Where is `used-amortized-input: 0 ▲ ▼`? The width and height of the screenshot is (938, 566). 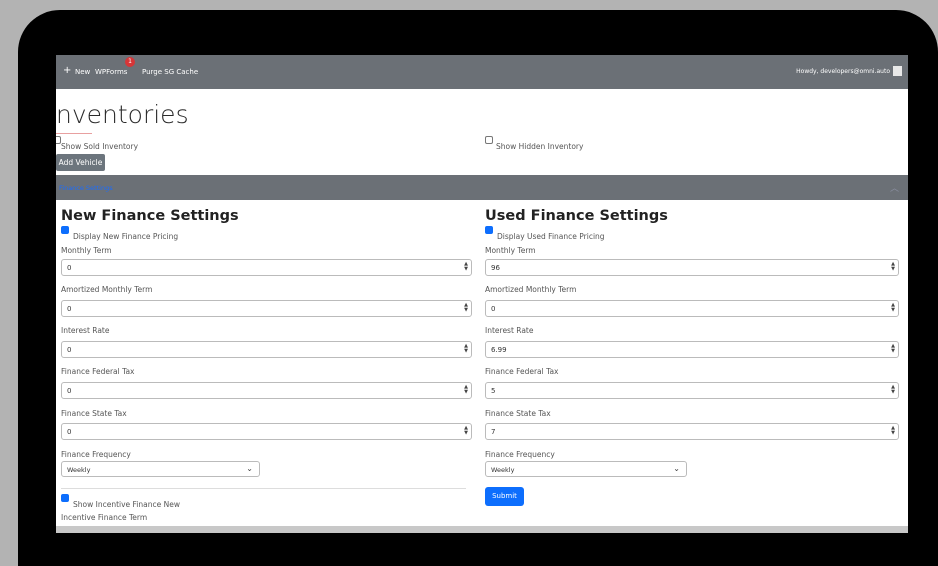
used-amortized-input: 0 ▲ ▼ is located at coordinates (692, 308).